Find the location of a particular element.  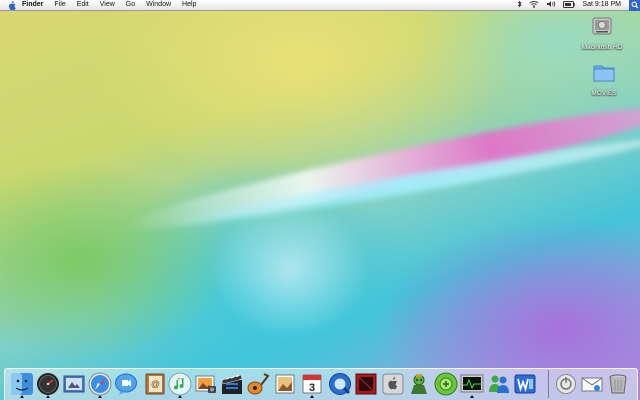

system-preferences-icon is located at coordinates (393, 384).